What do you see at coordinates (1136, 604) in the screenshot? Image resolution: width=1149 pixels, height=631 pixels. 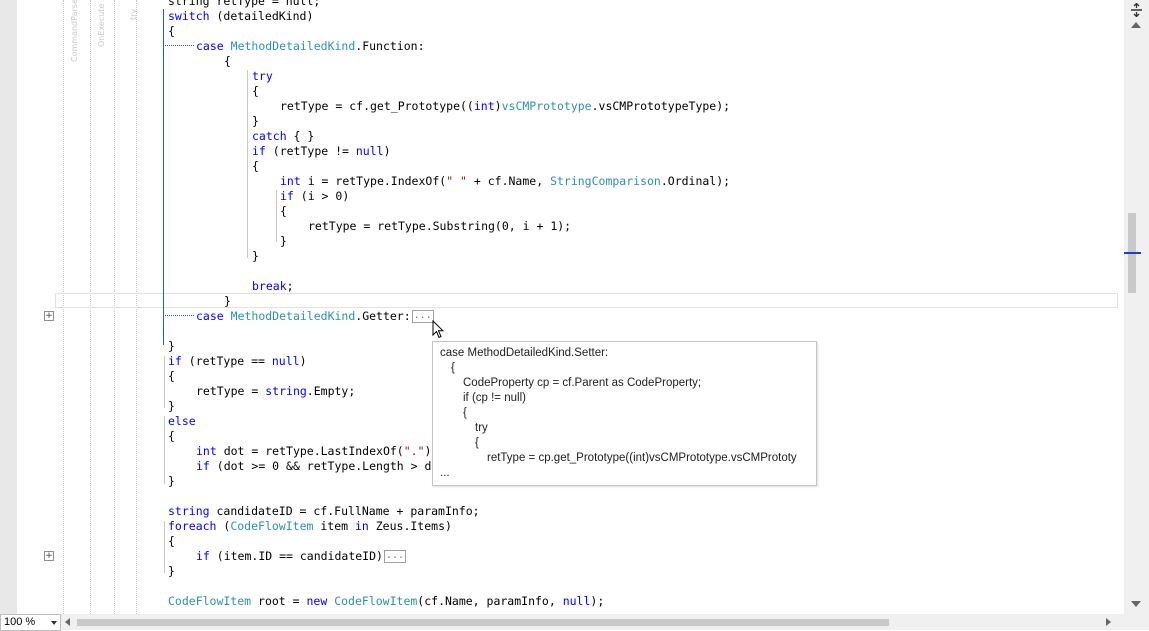 I see `scroll-down-arrow-icon` at bounding box center [1136, 604].